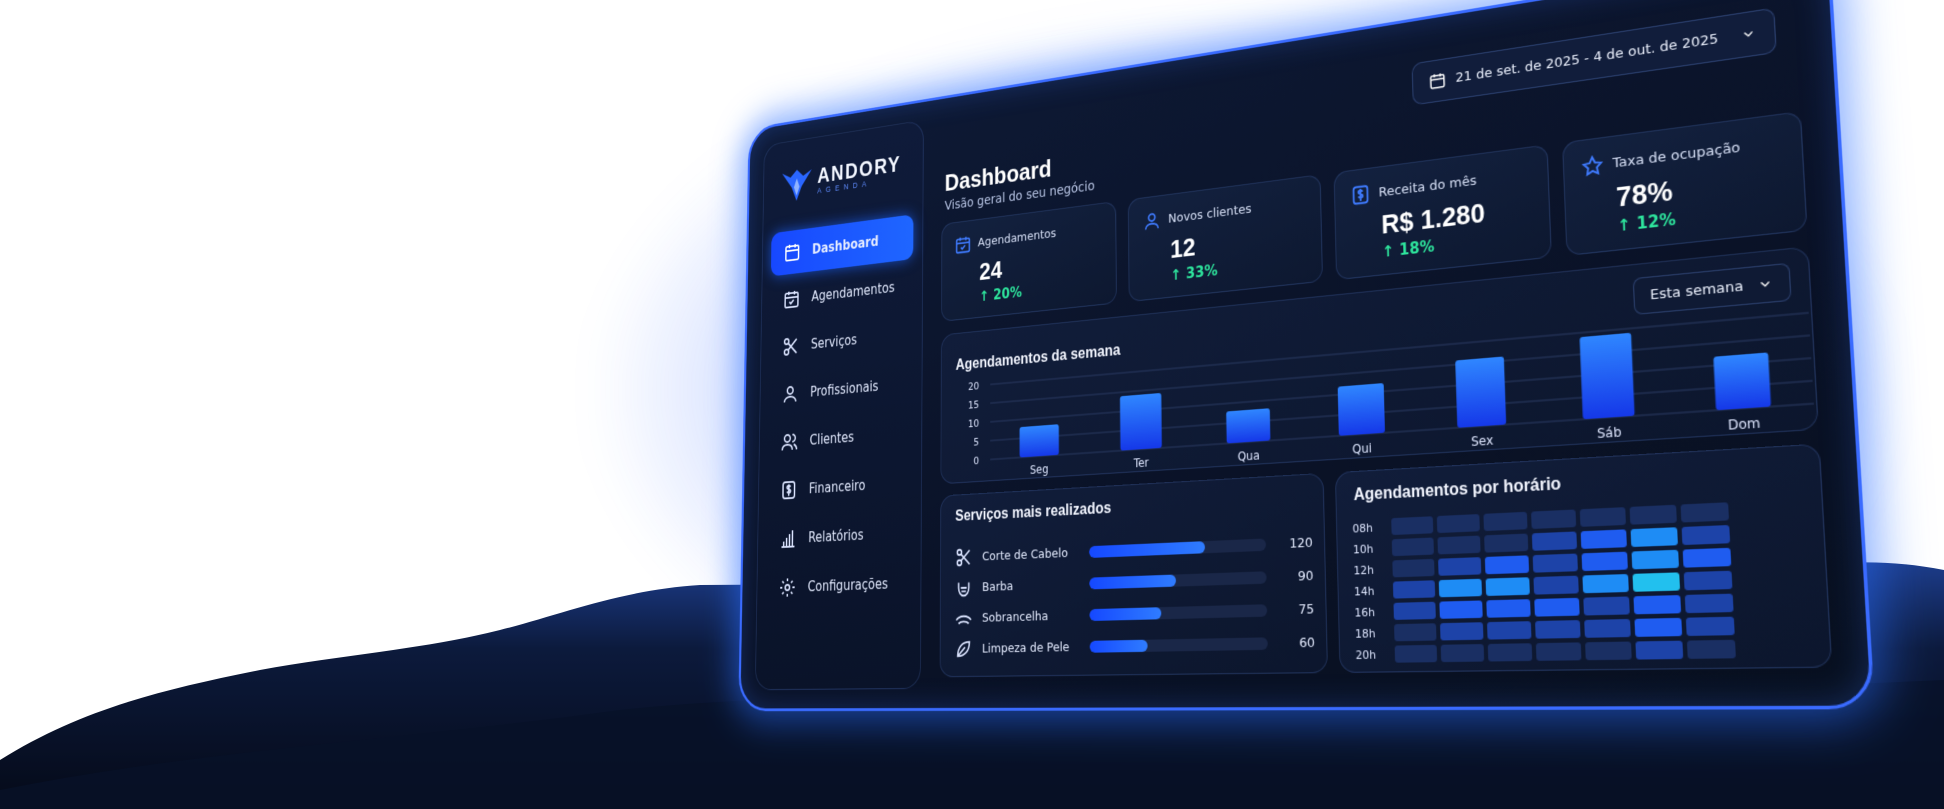 Image resolution: width=1944 pixels, height=809 pixels. I want to click on service-row: Limpeza de Pele 60, so click(1135, 645).